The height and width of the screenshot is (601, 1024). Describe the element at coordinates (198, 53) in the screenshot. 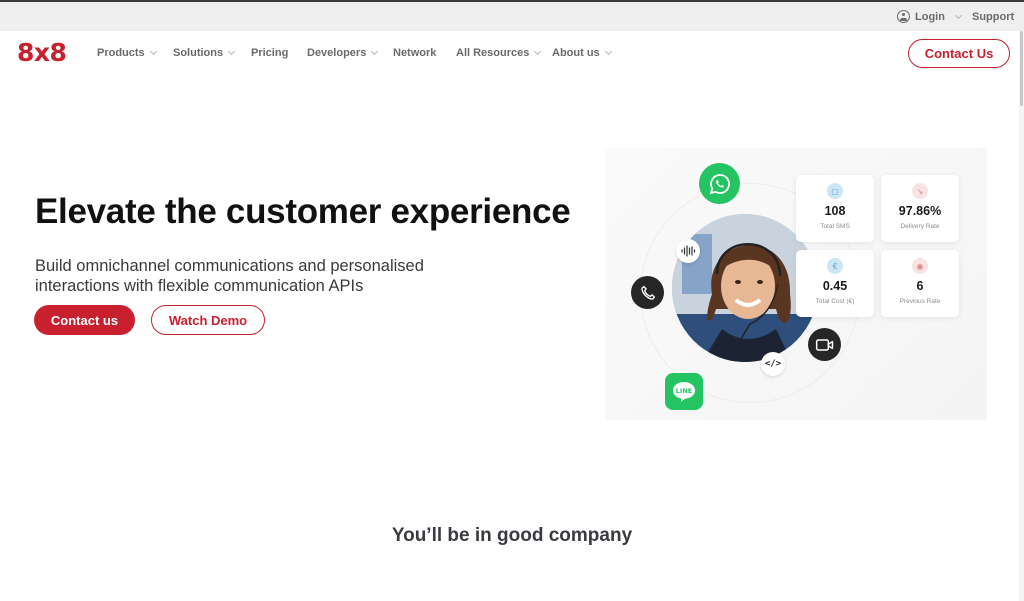

I see `nav-item-label: Solutions` at that location.